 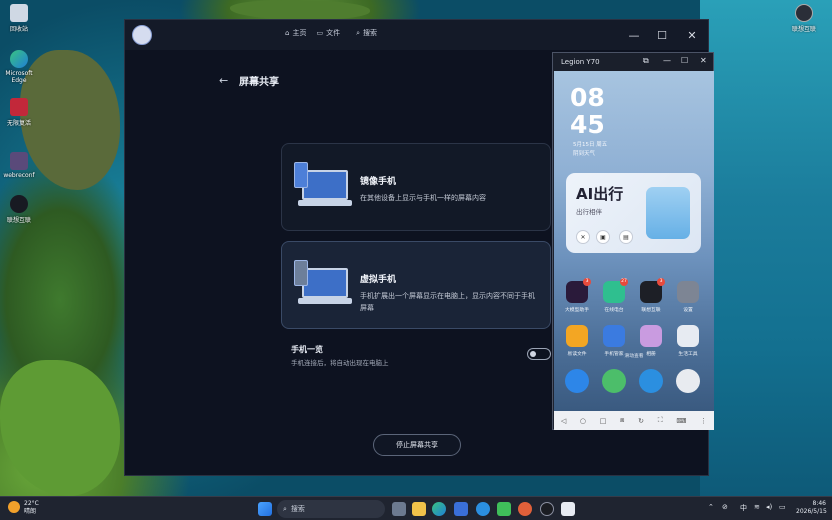 I want to click on phone-app-0: 3 大模型助手, so click(x=577, y=295).